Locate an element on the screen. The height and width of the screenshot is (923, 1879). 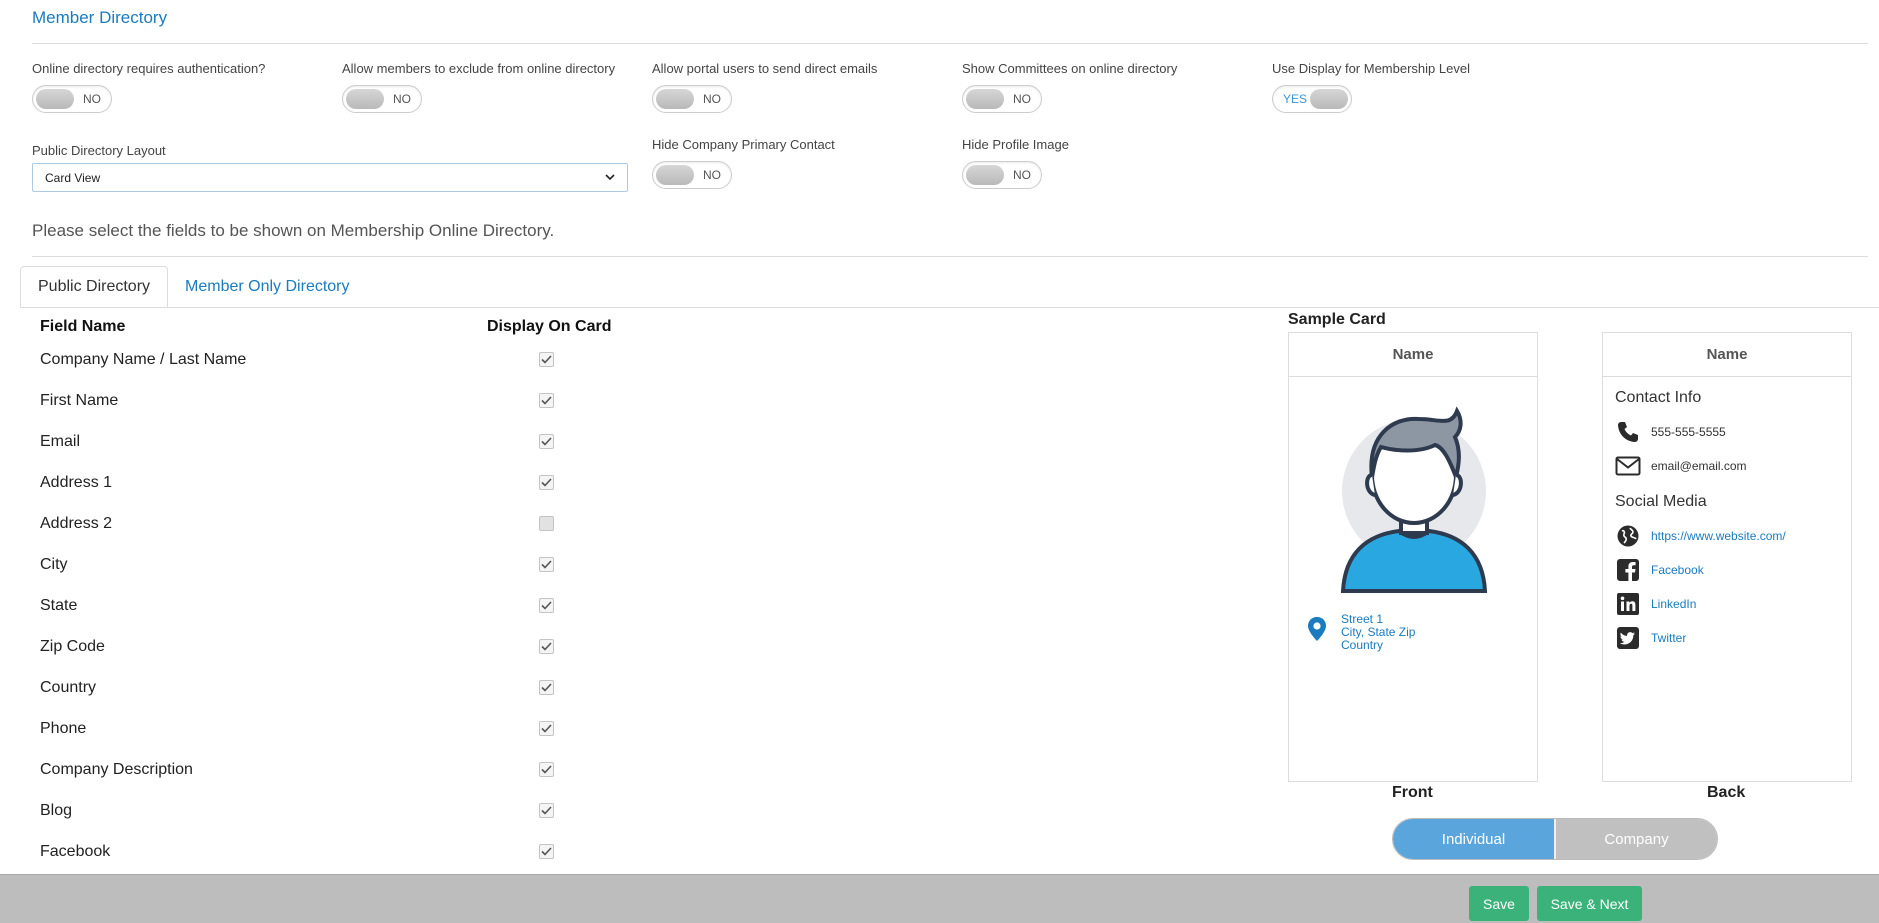
setting-show-committees: Show Committees on online directory NO is located at coordinates (1069, 87).